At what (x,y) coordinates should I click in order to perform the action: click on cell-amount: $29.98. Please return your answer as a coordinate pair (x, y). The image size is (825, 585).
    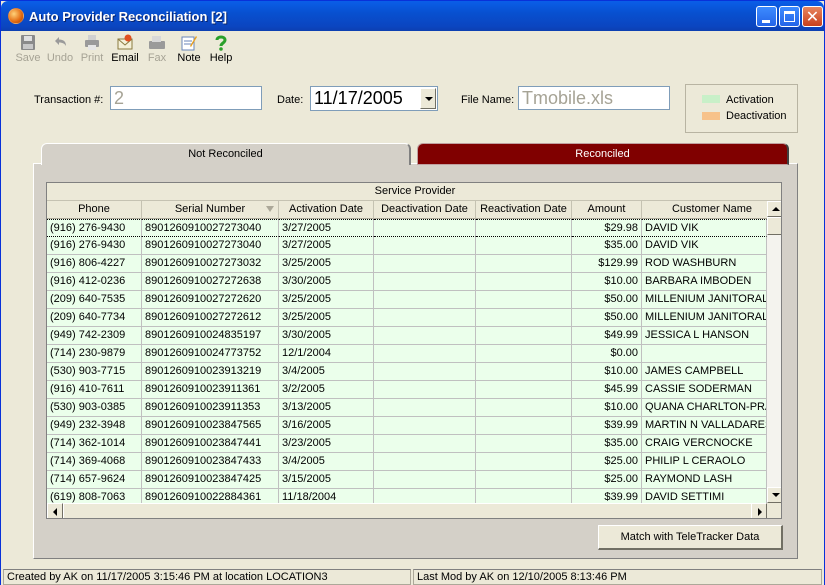
    Looking at the image, I should click on (607, 228).